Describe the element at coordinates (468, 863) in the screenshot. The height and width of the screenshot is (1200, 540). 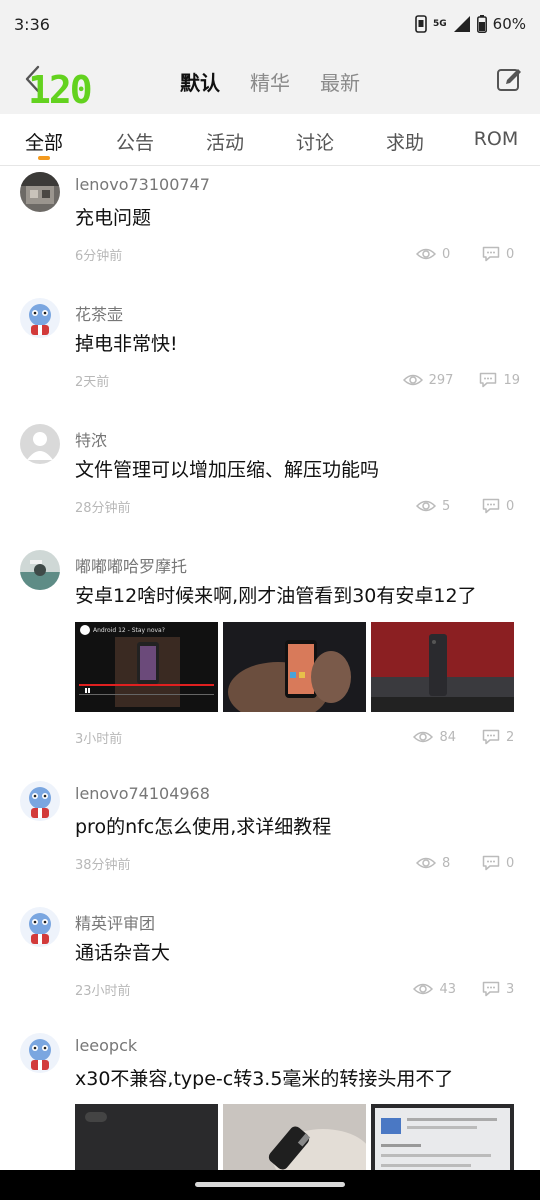
I see `post-stats: 8 0` at that location.